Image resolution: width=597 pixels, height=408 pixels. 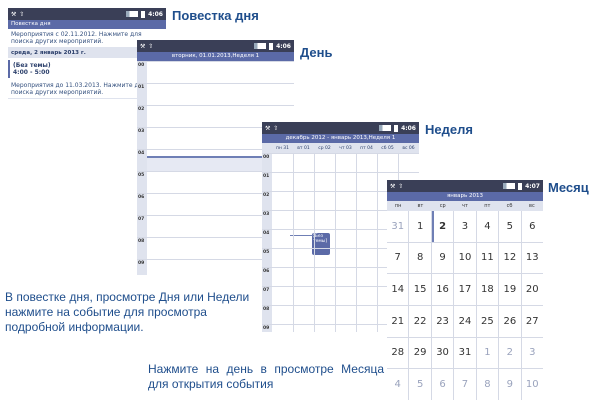 I want to click on caption-week: Неделя, so click(x=449, y=129).